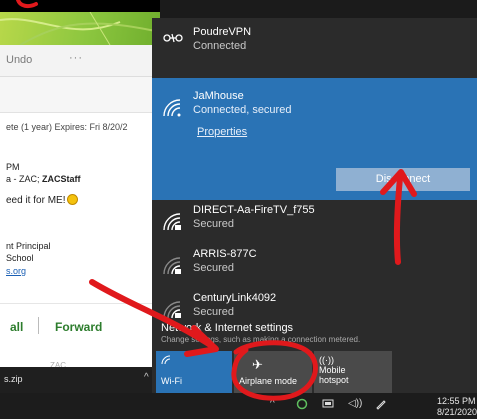 This screenshot has height=419, width=477. What do you see at coordinates (225, 254) in the screenshot?
I see `network-name: ARRIS-877C` at bounding box center [225, 254].